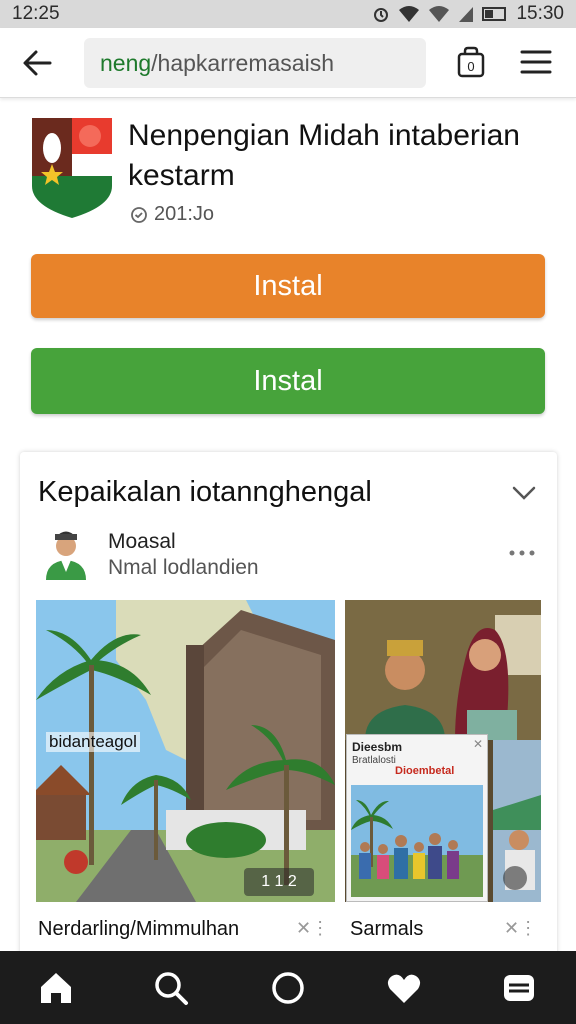  I want to click on browser-toolbar: neng/hapkarremasaish 0, so click(288, 63).